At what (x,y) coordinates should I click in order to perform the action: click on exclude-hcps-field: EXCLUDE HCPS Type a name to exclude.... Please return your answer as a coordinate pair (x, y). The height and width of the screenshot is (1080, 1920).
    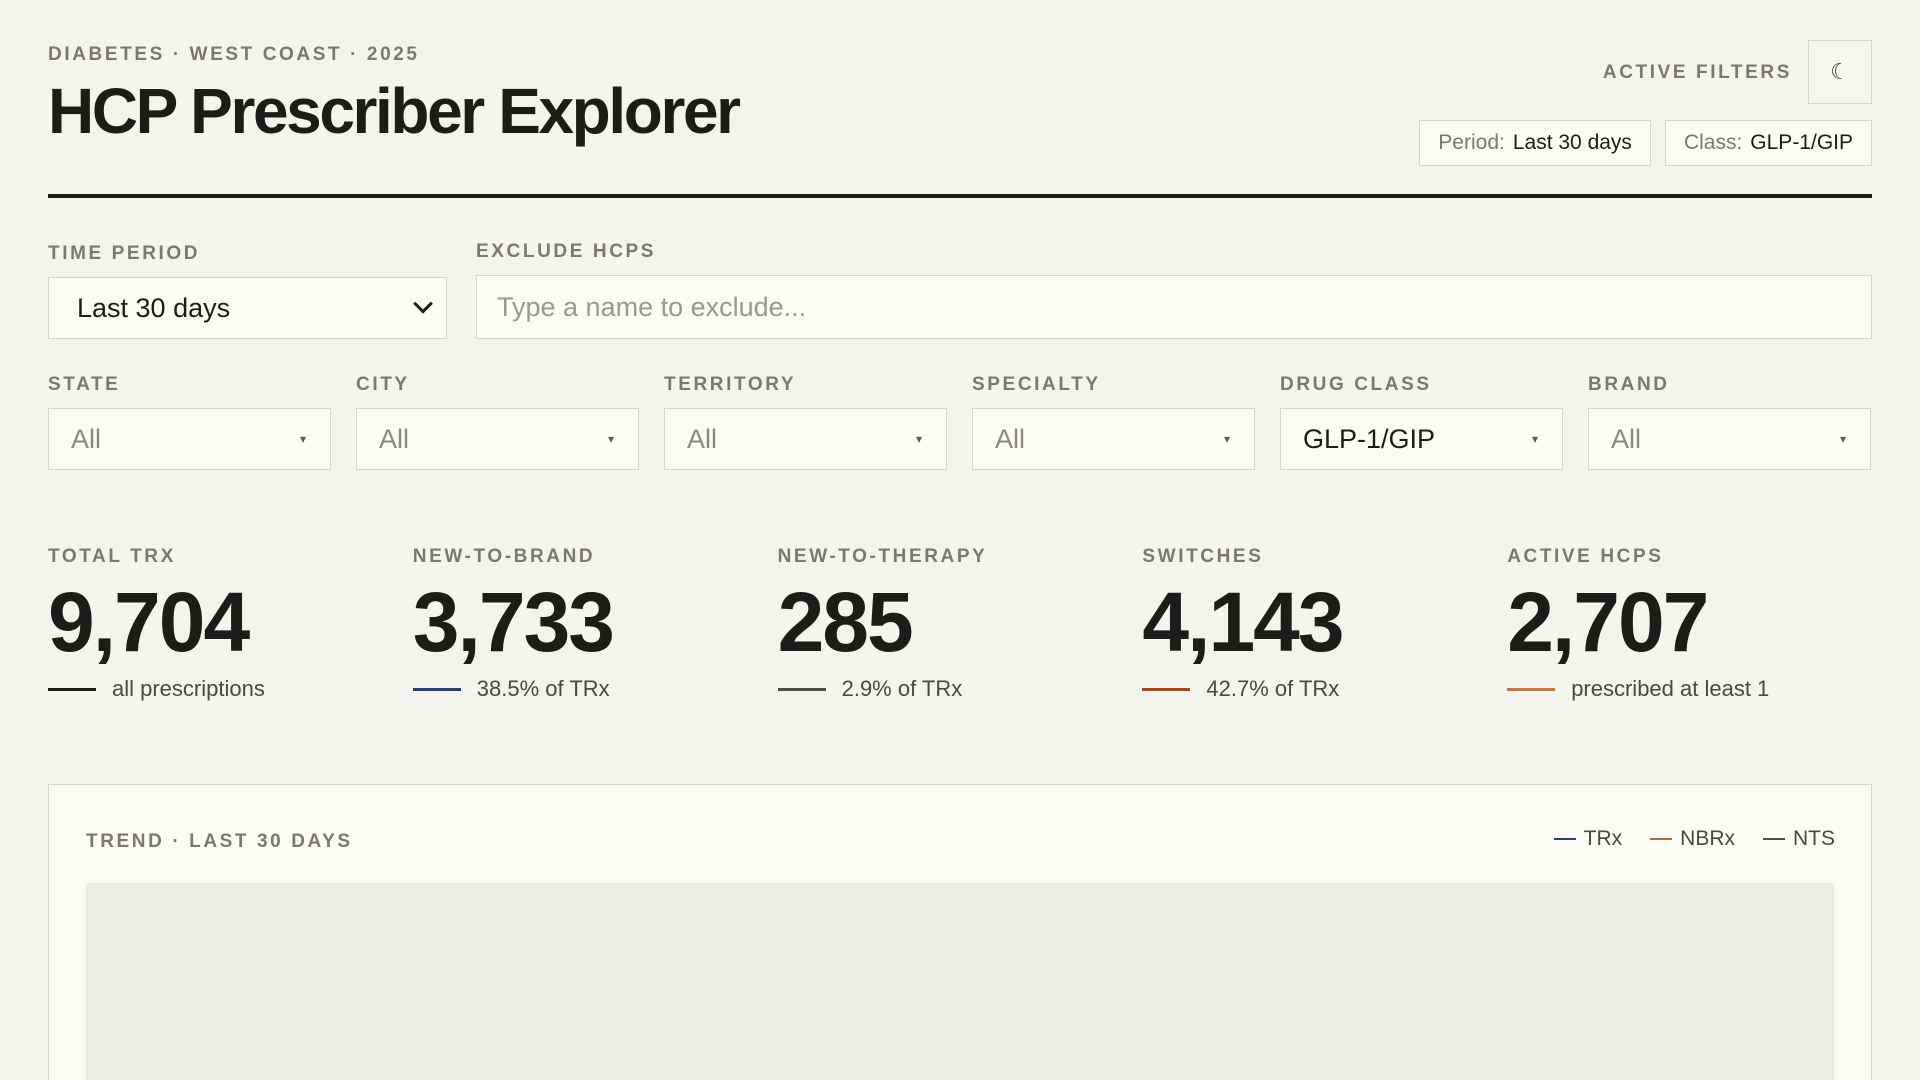
    Looking at the image, I should click on (1174, 290).